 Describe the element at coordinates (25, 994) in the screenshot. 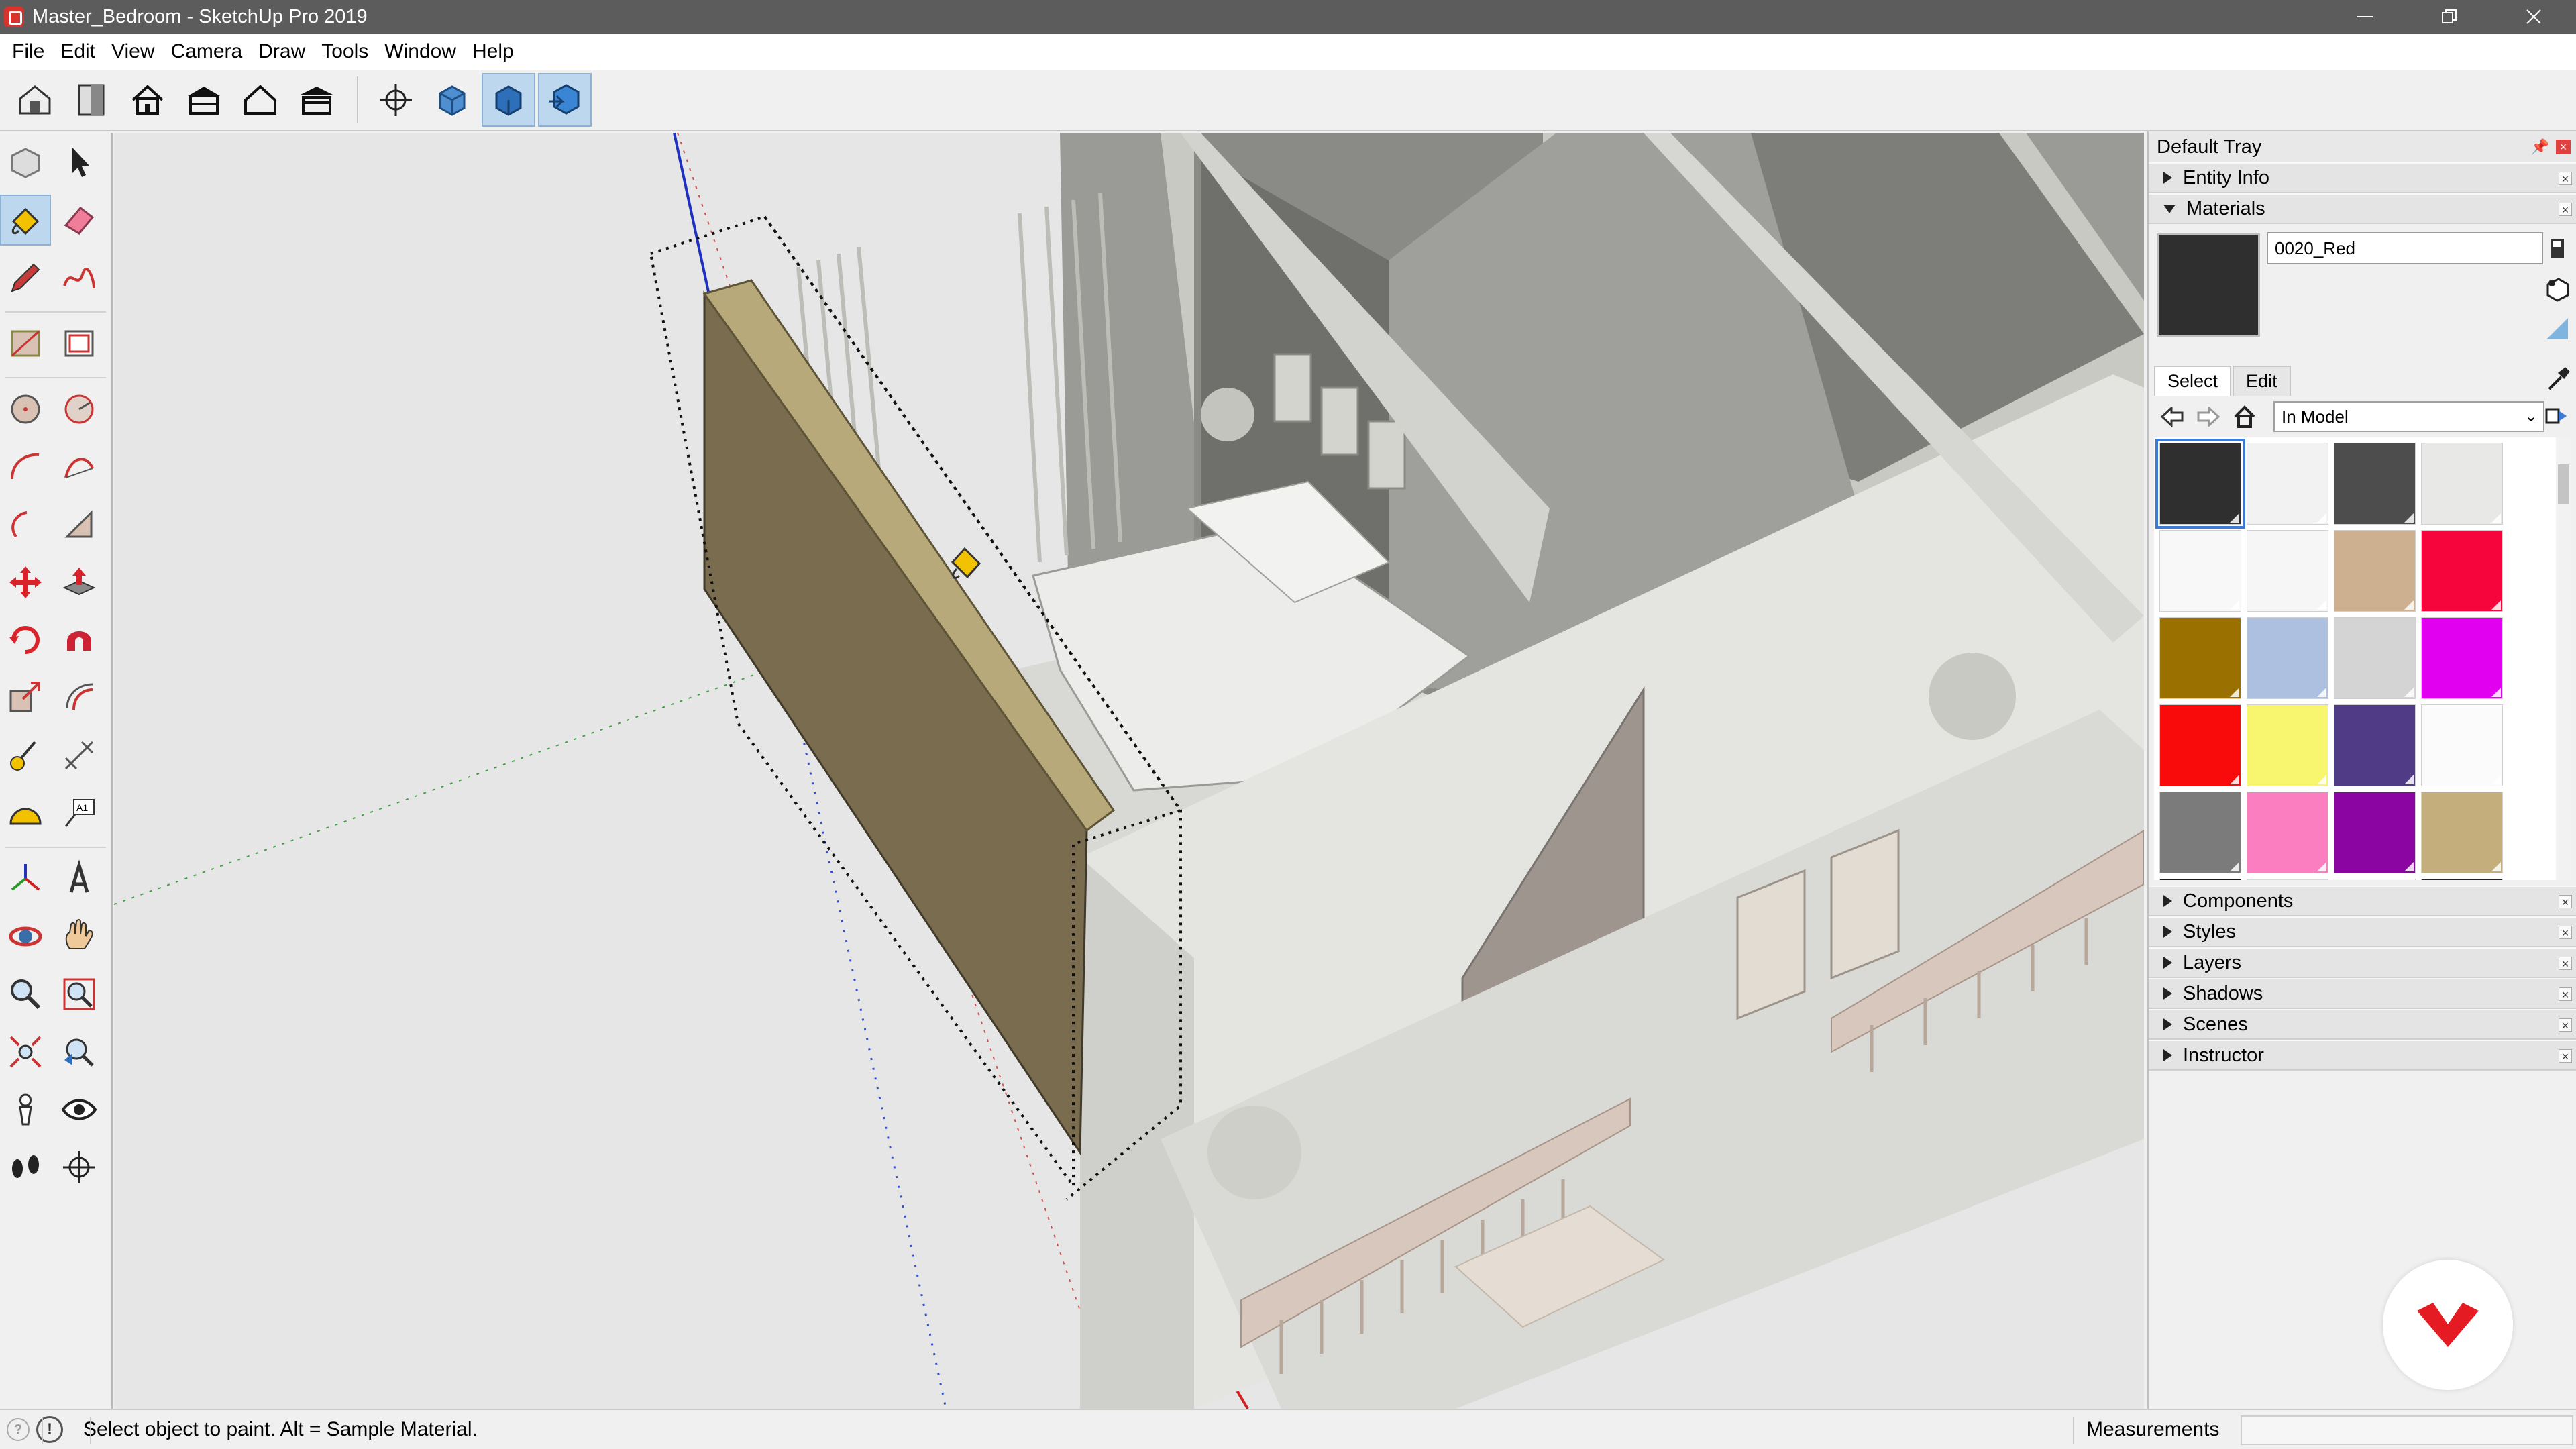

I see `zoom-icon` at that location.